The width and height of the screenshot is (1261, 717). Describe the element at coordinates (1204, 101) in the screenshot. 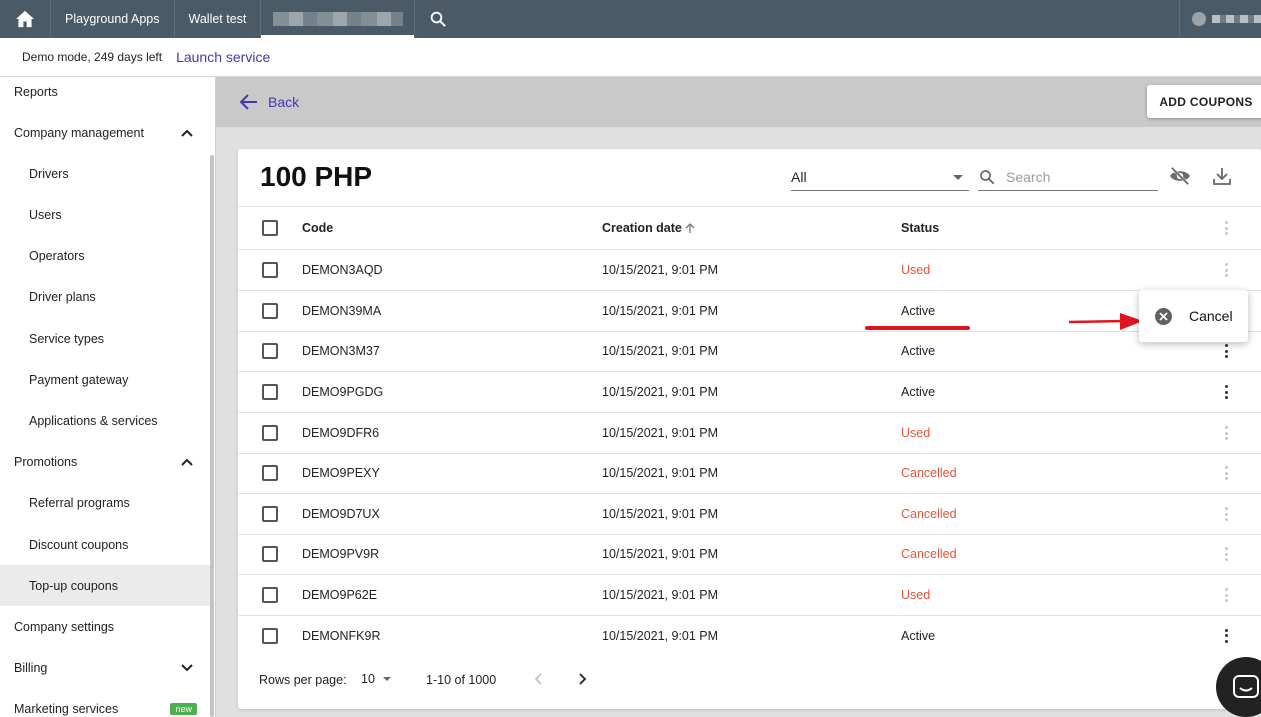

I see `add-coupons-button: ADD COUPONS` at that location.